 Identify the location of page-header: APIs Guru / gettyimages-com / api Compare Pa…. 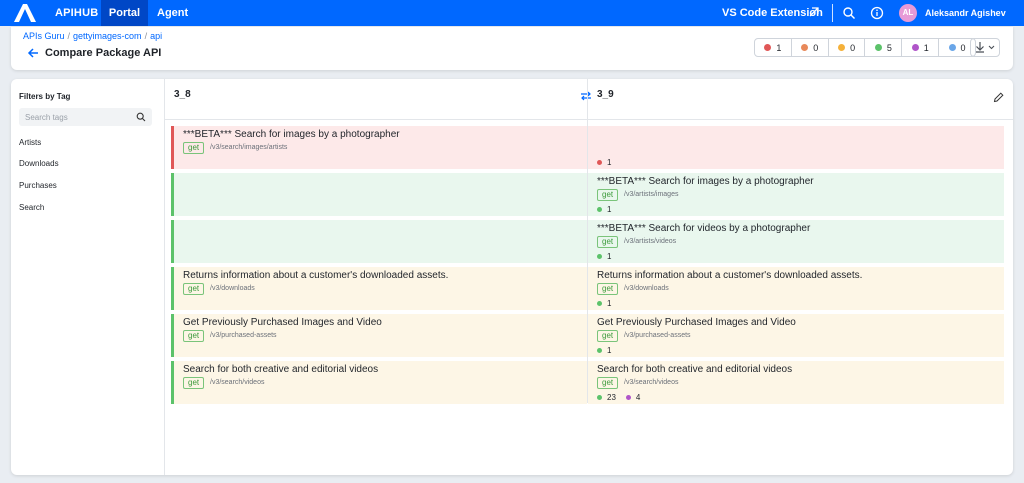
(512, 48).